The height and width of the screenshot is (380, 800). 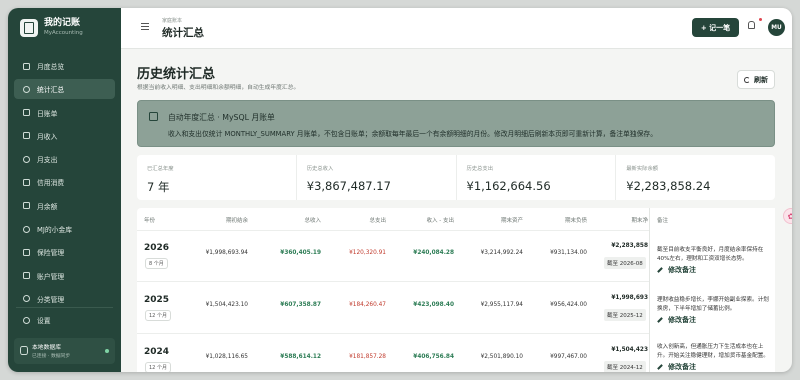 I want to click on sidebar-item-vault: MJ的小金库, so click(x=64, y=229).